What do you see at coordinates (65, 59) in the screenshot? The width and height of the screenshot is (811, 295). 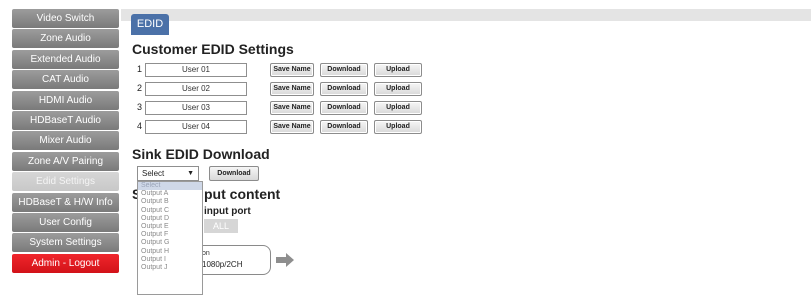 I see `nav-extended-audio: Extended Audio` at bounding box center [65, 59].